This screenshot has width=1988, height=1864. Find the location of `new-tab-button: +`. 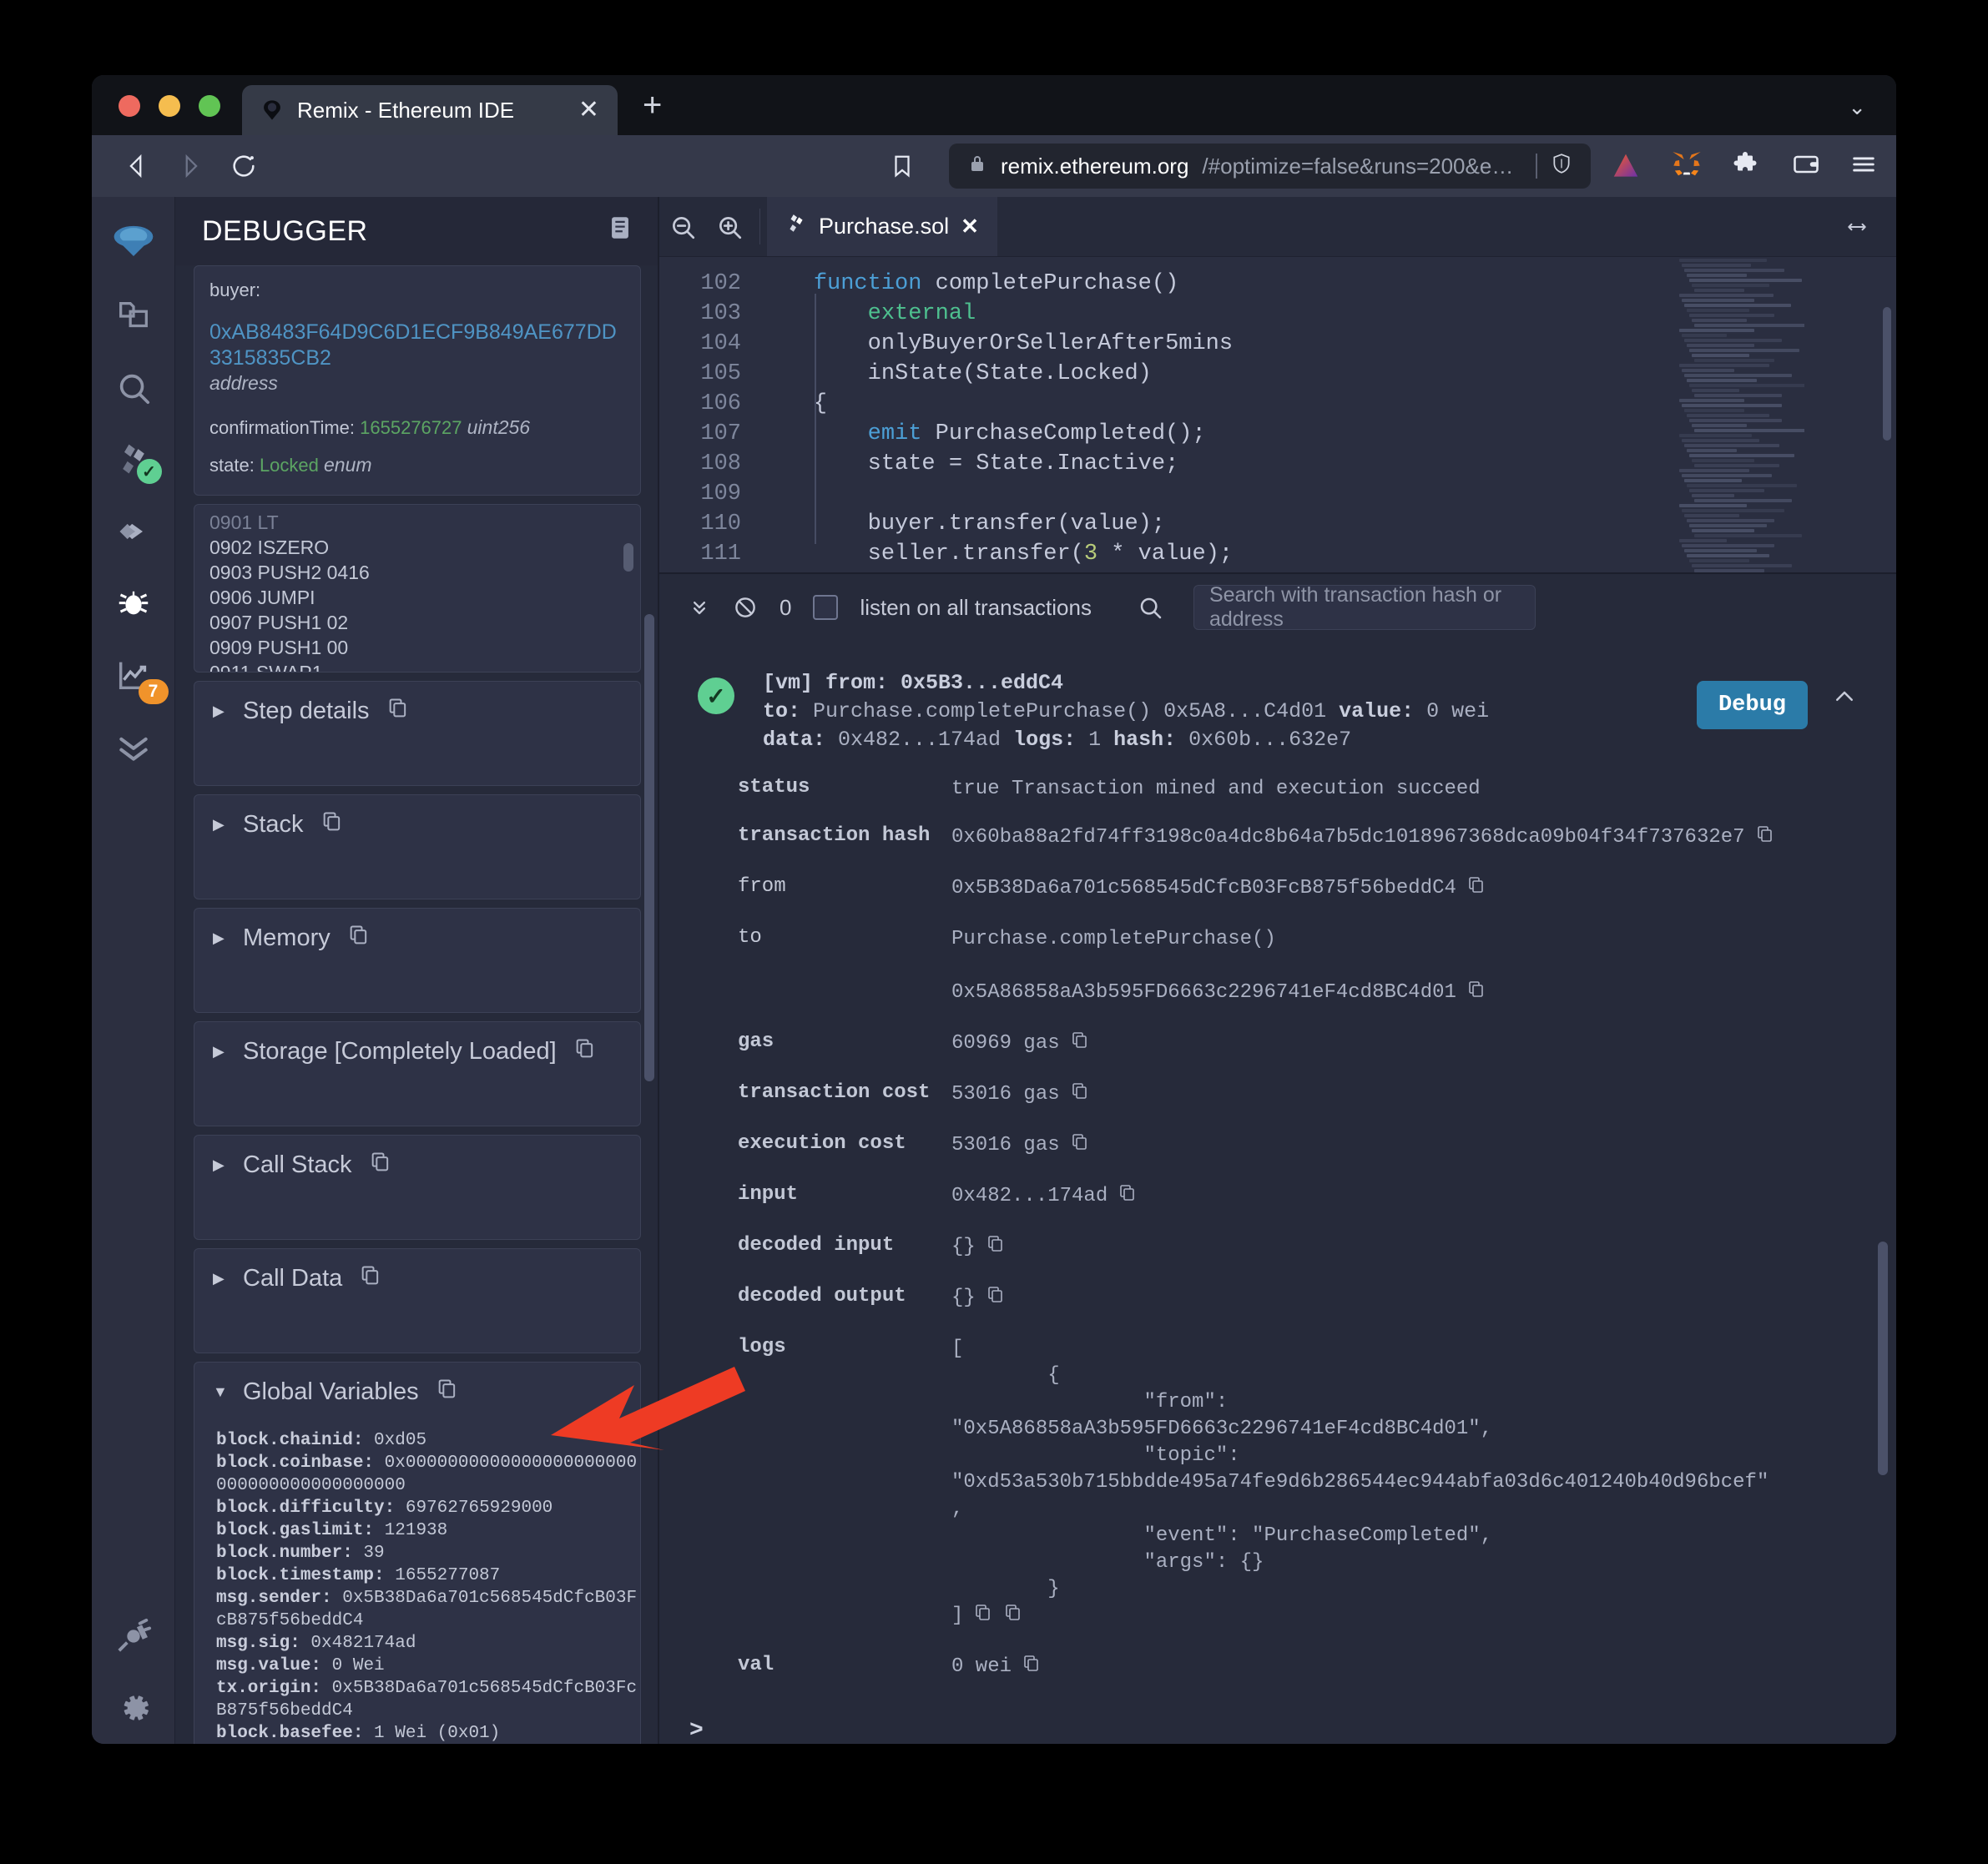

new-tab-button: + is located at coordinates (640, 111).